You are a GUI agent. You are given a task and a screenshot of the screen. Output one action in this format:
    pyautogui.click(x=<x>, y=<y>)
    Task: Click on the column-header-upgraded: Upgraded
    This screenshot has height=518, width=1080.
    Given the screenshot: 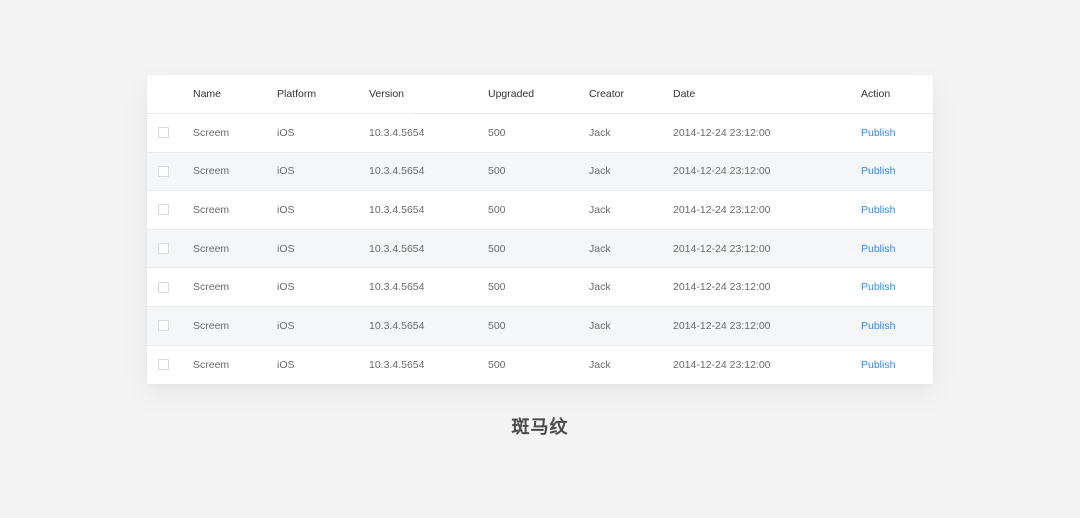 What is the action you would take?
    pyautogui.click(x=511, y=94)
    